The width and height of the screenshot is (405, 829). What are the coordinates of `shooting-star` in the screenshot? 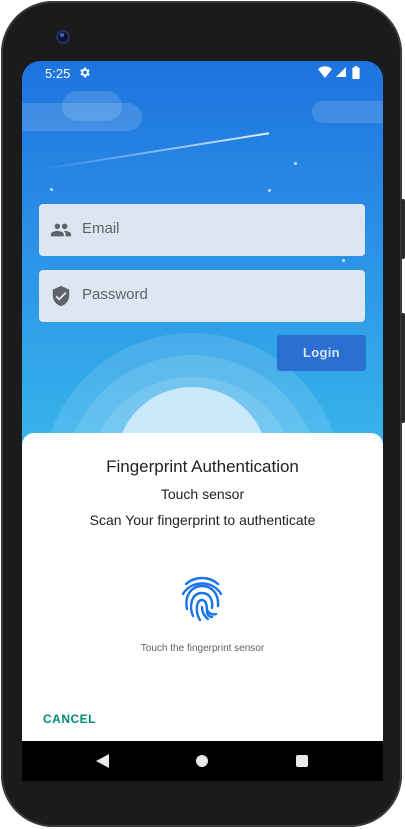 It's located at (153, 151).